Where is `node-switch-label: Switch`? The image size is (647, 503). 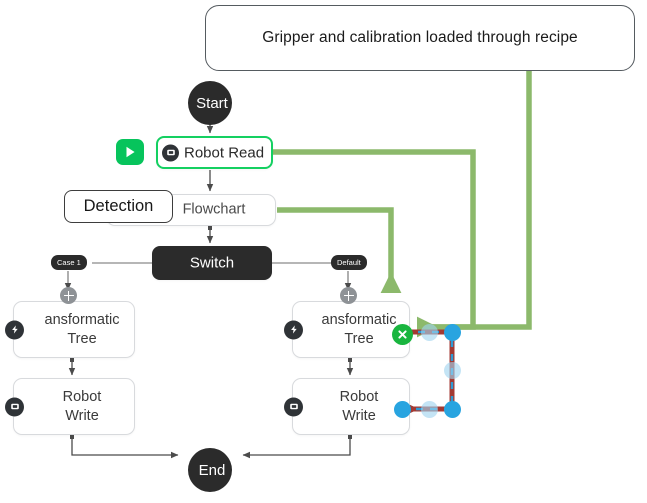 node-switch-label: Switch is located at coordinates (212, 263).